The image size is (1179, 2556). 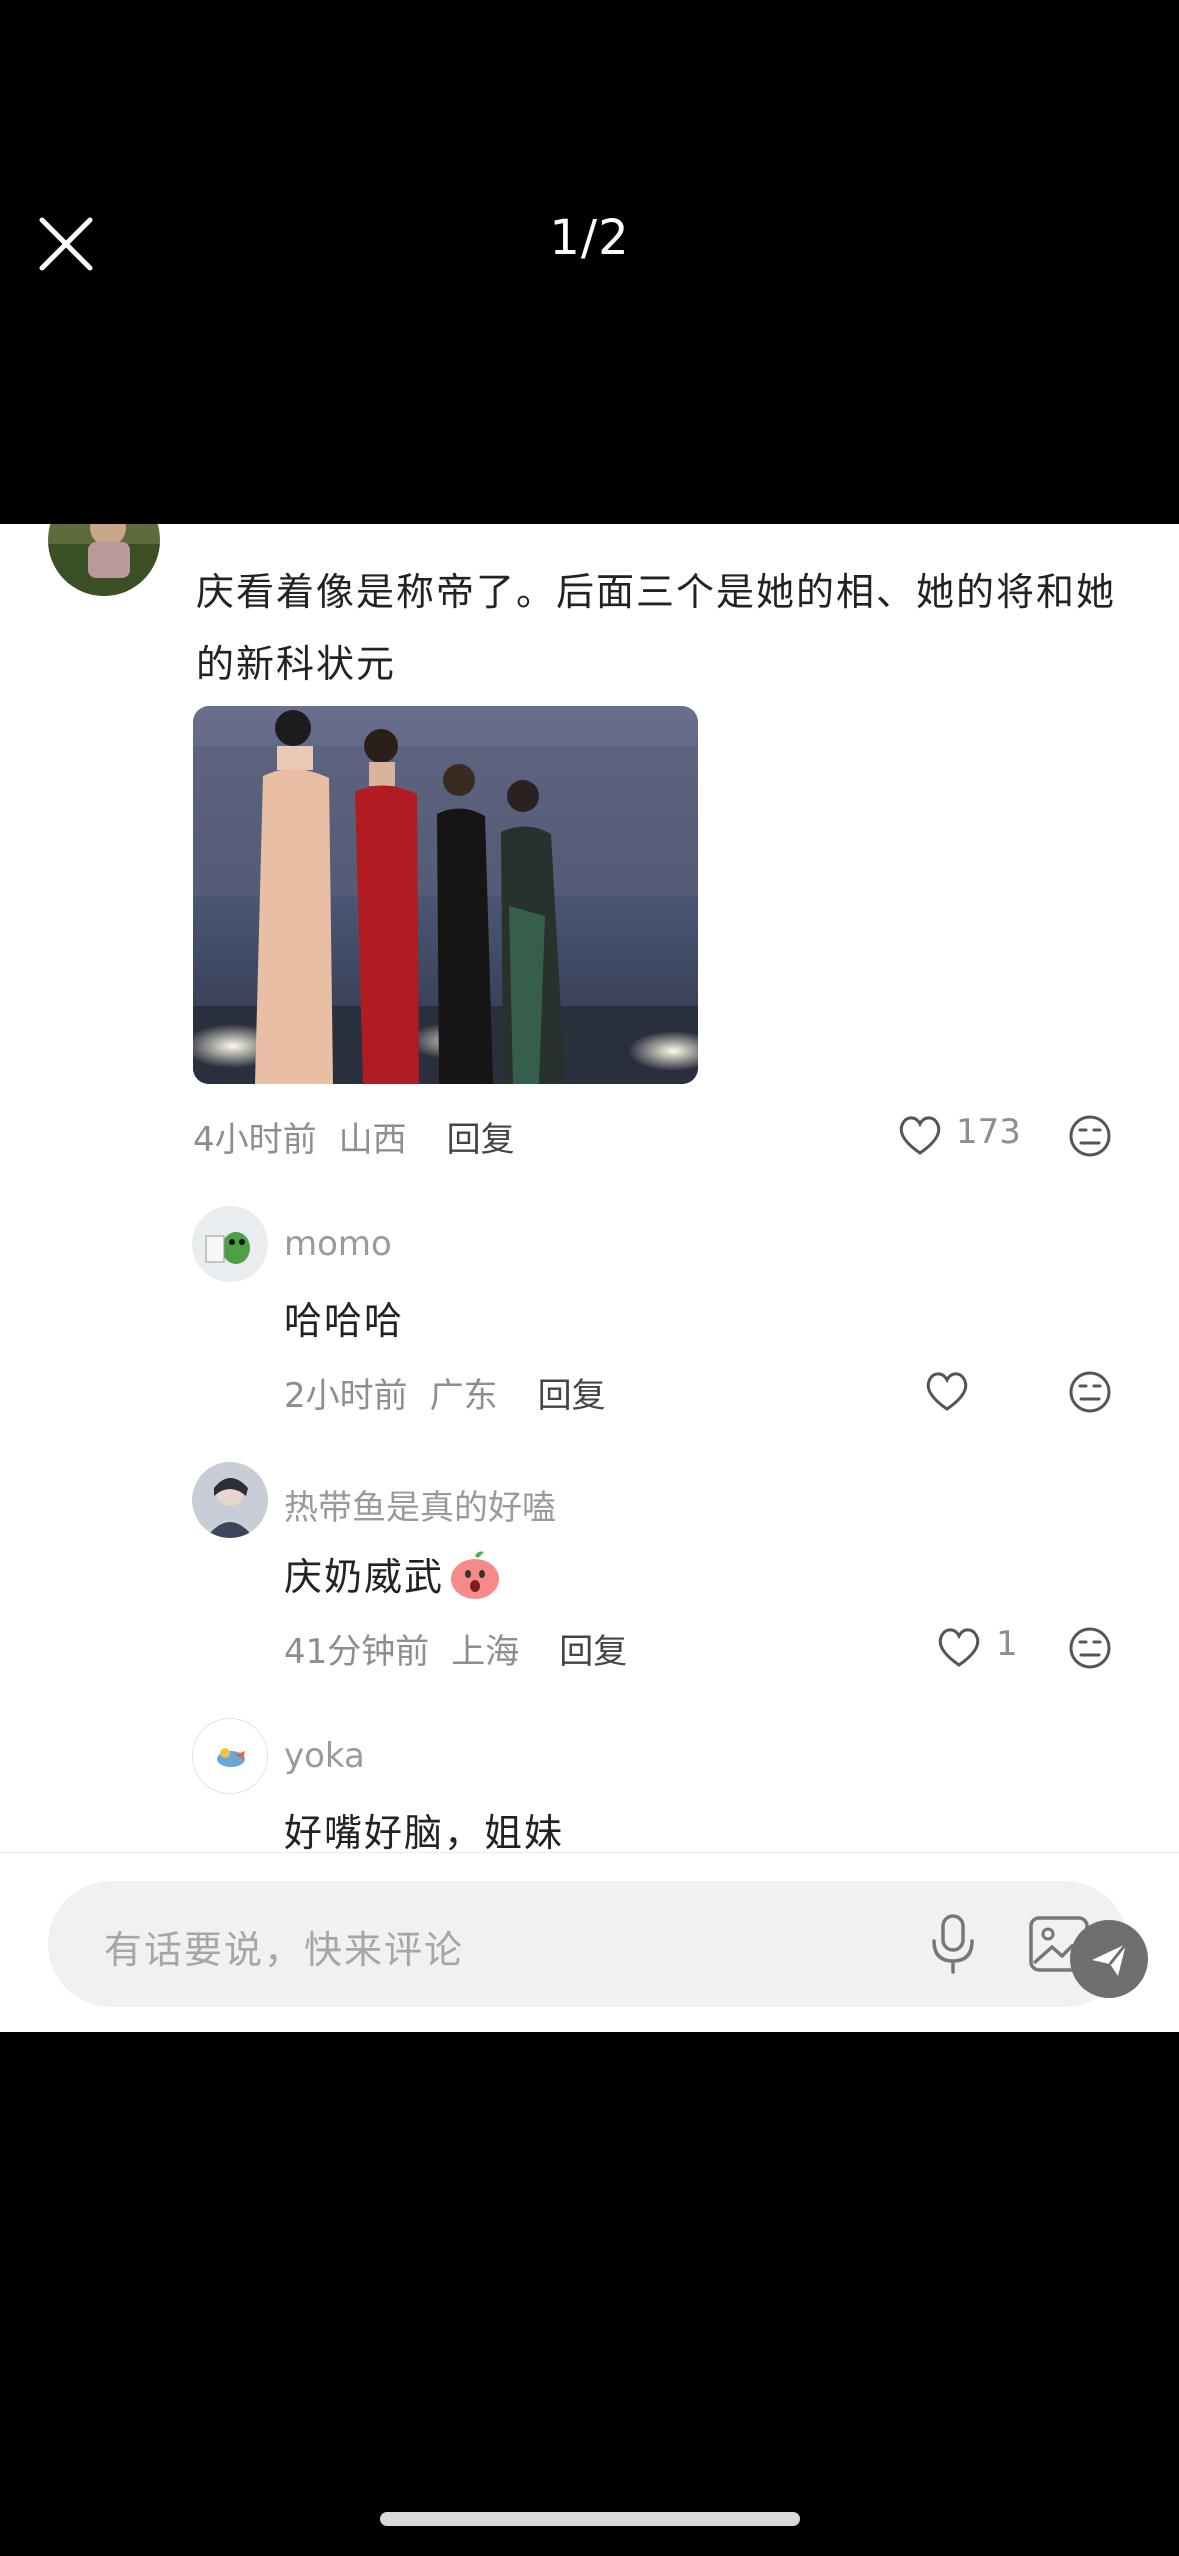 What do you see at coordinates (590, 2519) in the screenshot?
I see `home-indicator` at bounding box center [590, 2519].